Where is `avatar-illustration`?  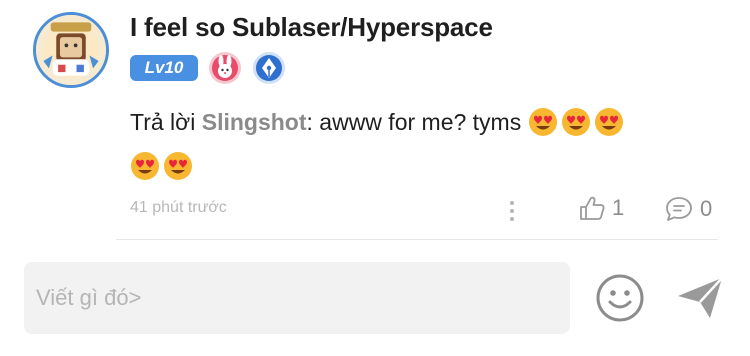
avatar-illustration is located at coordinates (71, 50).